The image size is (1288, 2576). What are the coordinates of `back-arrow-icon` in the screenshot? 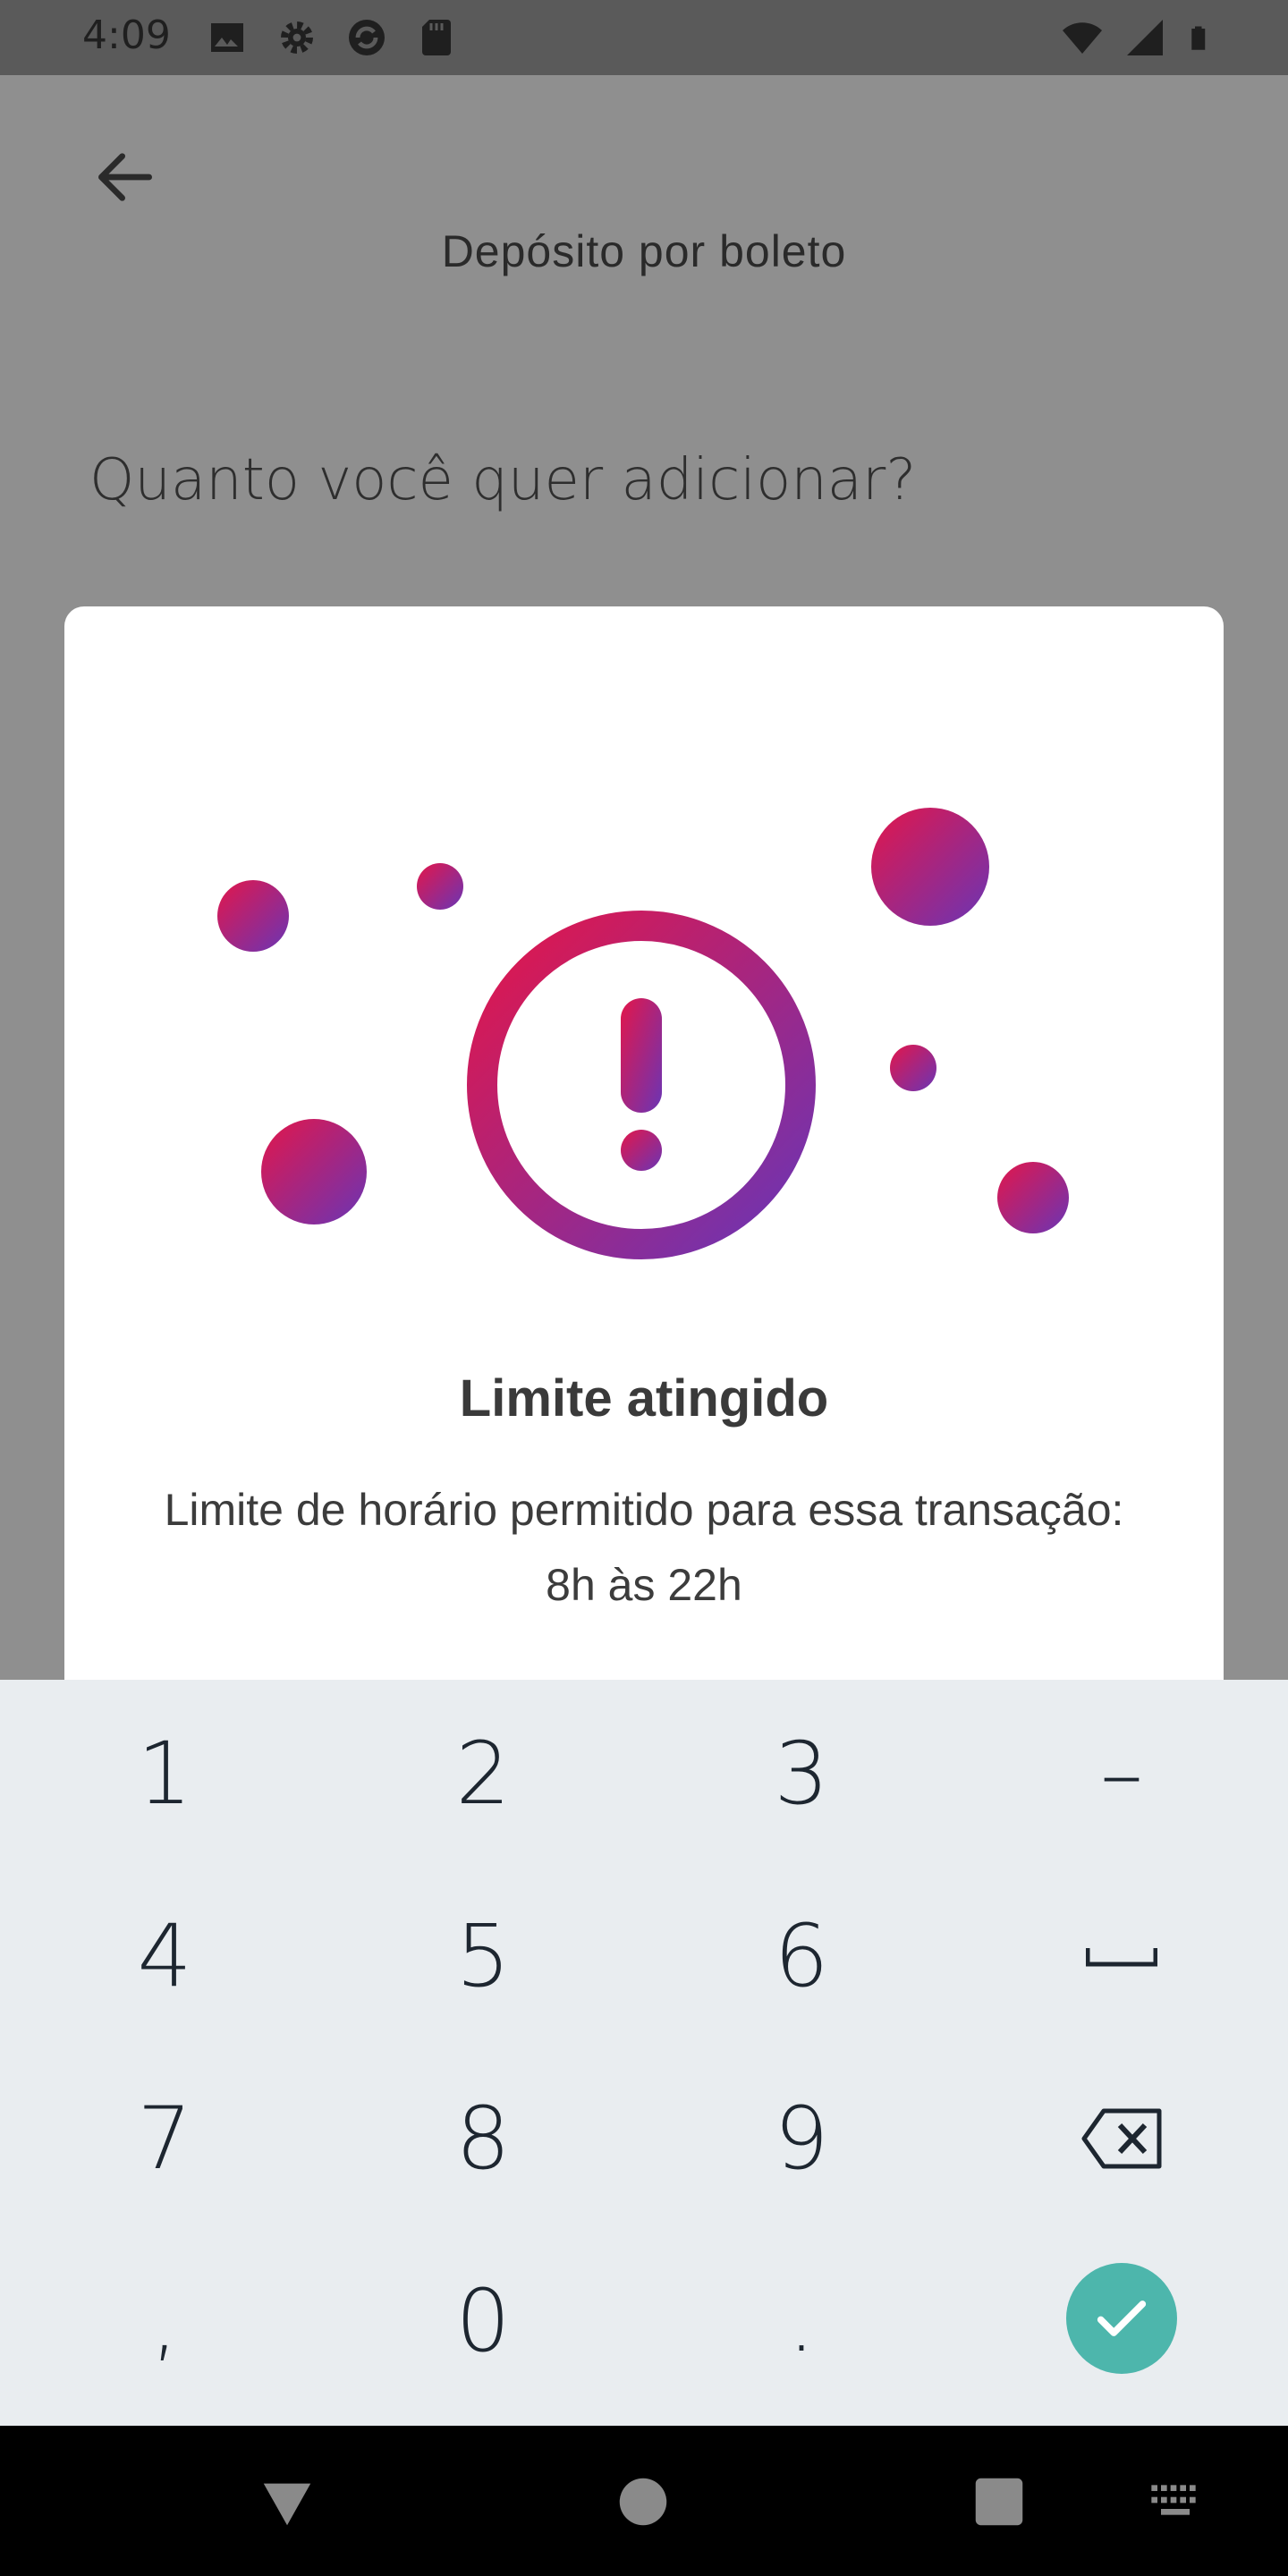 It's located at (125, 177).